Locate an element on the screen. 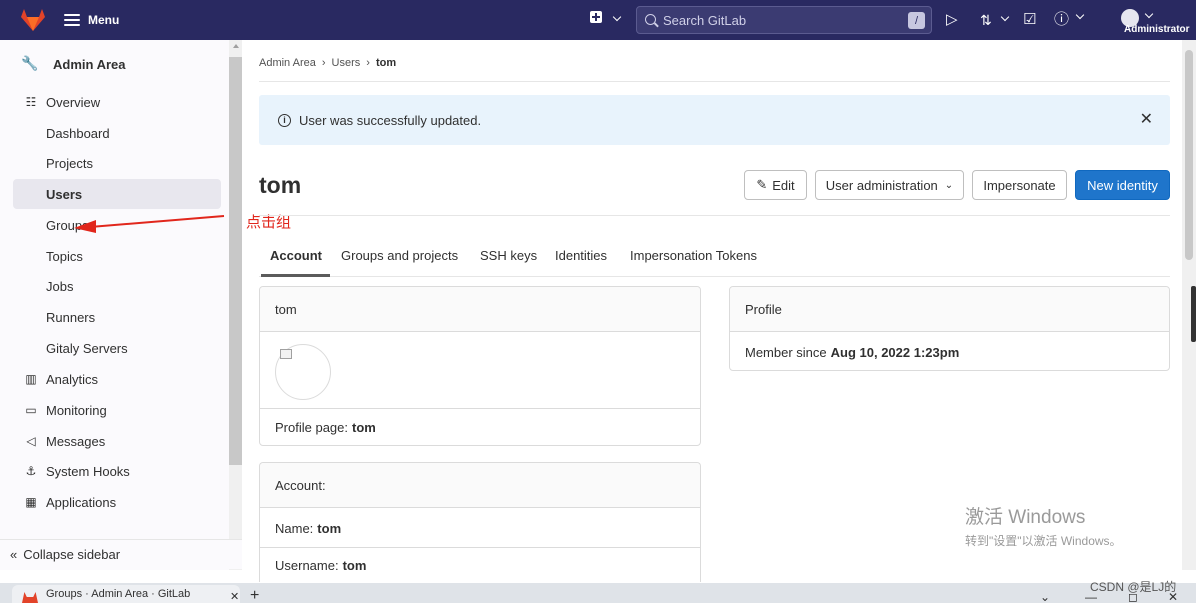 This screenshot has height=603, width=1196. sidebar-item-system-hooks: ⚓ System Hooks is located at coordinates (117, 471).